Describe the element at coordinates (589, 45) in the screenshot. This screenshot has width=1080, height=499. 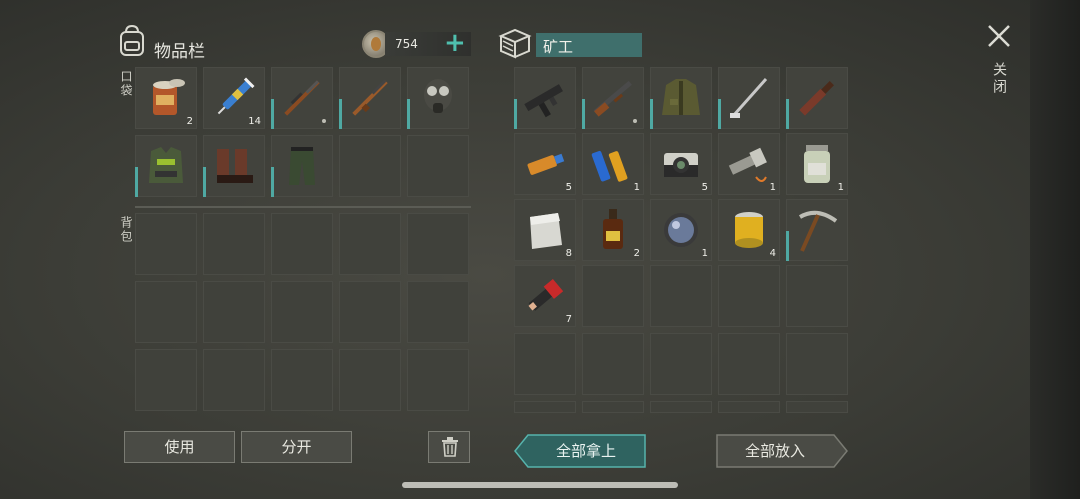
I see `container-name-box: 矿工` at that location.